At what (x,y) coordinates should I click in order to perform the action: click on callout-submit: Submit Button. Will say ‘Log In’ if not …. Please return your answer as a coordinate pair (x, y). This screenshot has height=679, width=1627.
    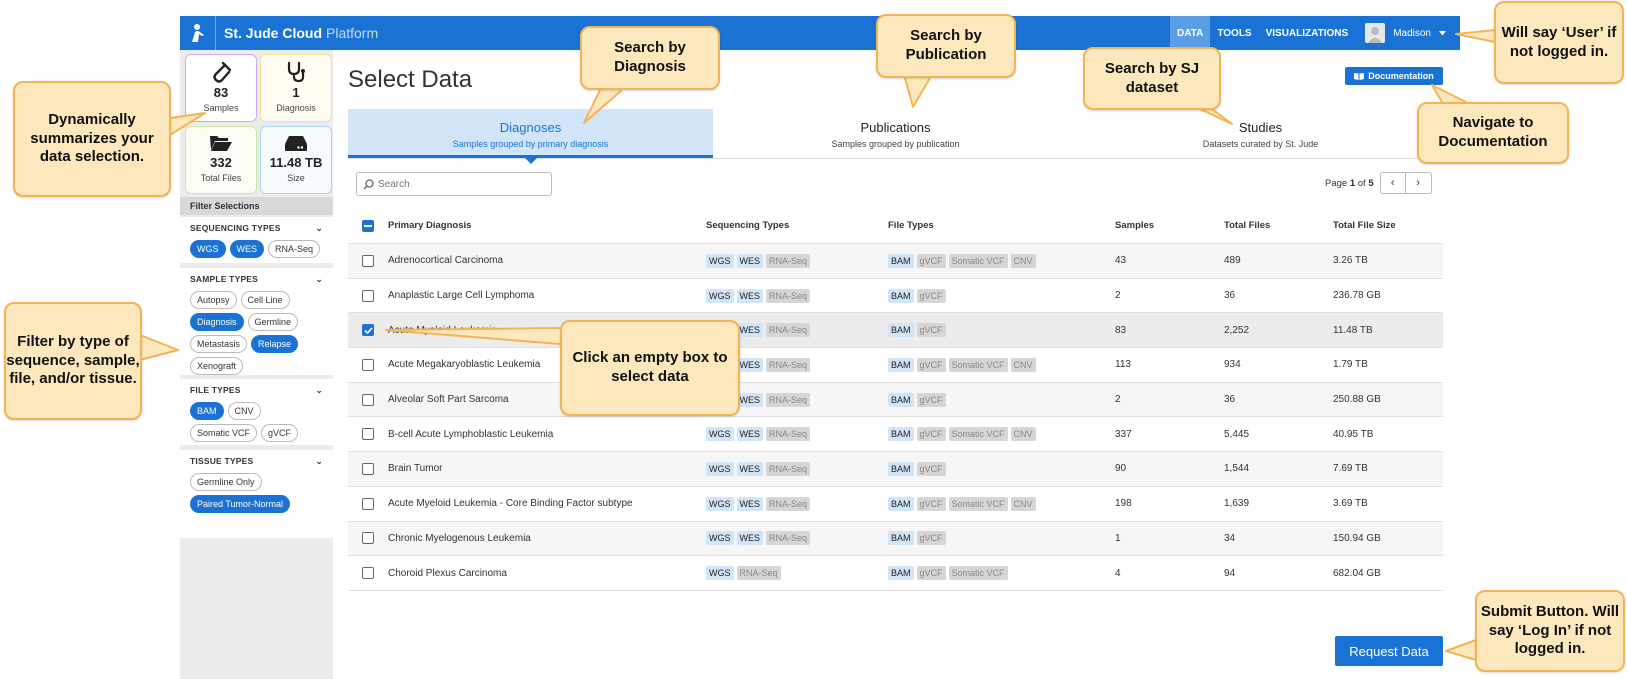
    Looking at the image, I should click on (1550, 631).